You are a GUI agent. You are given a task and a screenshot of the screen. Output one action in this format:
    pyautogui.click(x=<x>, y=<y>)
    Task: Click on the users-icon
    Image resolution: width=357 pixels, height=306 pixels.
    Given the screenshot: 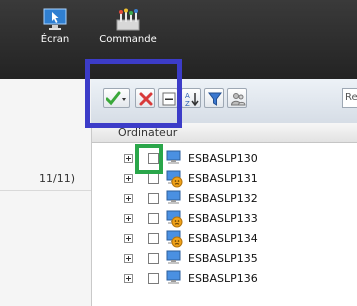 What is the action you would take?
    pyautogui.click(x=238, y=99)
    